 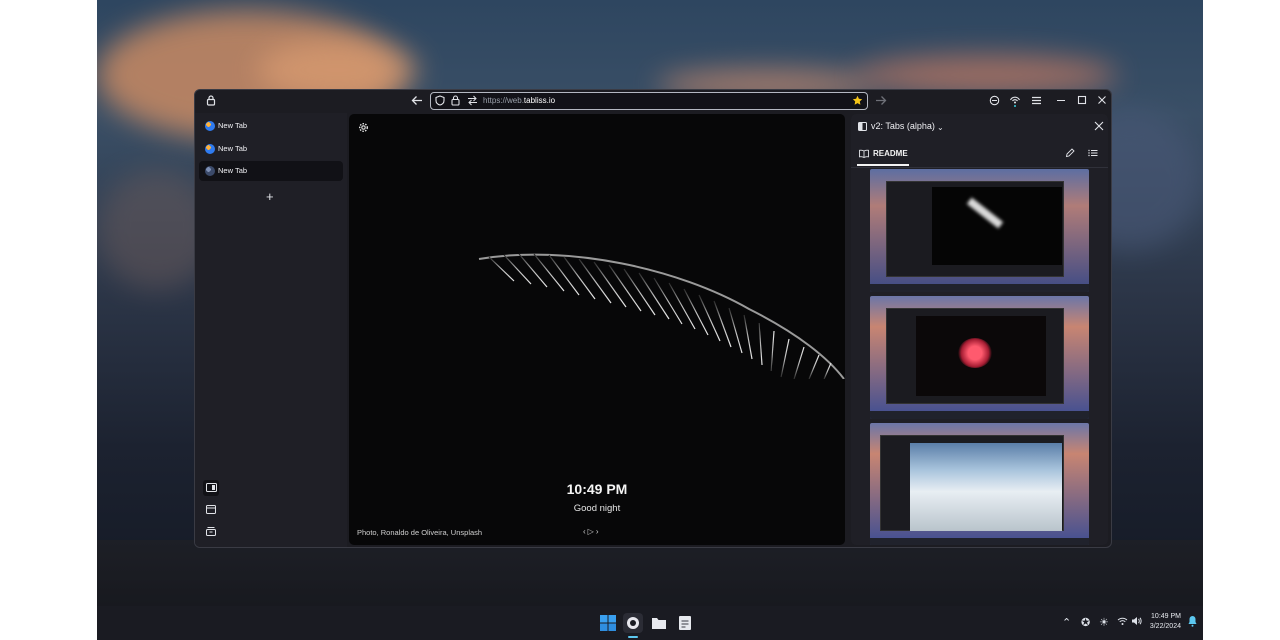 What do you see at coordinates (597, 508) in the screenshot?
I see `greeting: Good night` at bounding box center [597, 508].